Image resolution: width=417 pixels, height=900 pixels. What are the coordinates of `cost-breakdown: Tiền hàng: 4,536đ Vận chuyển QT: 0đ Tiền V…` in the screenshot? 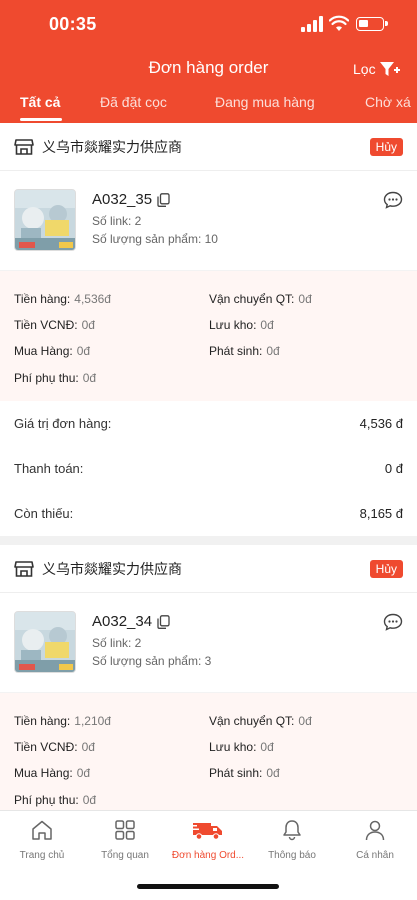 It's located at (208, 336).